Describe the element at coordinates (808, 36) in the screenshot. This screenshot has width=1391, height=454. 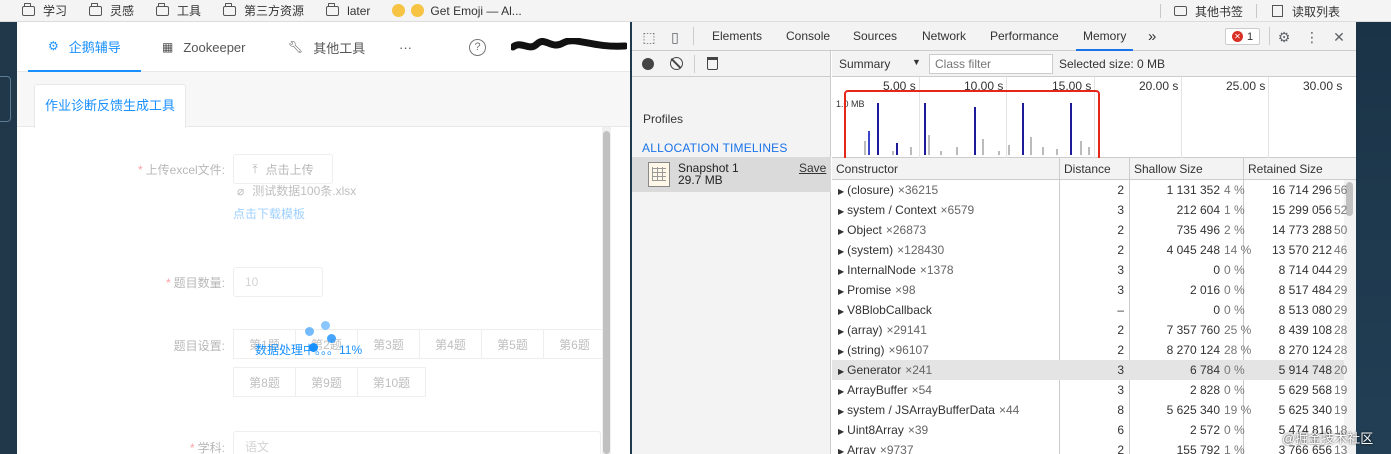
I see `tab-console: Console` at that location.